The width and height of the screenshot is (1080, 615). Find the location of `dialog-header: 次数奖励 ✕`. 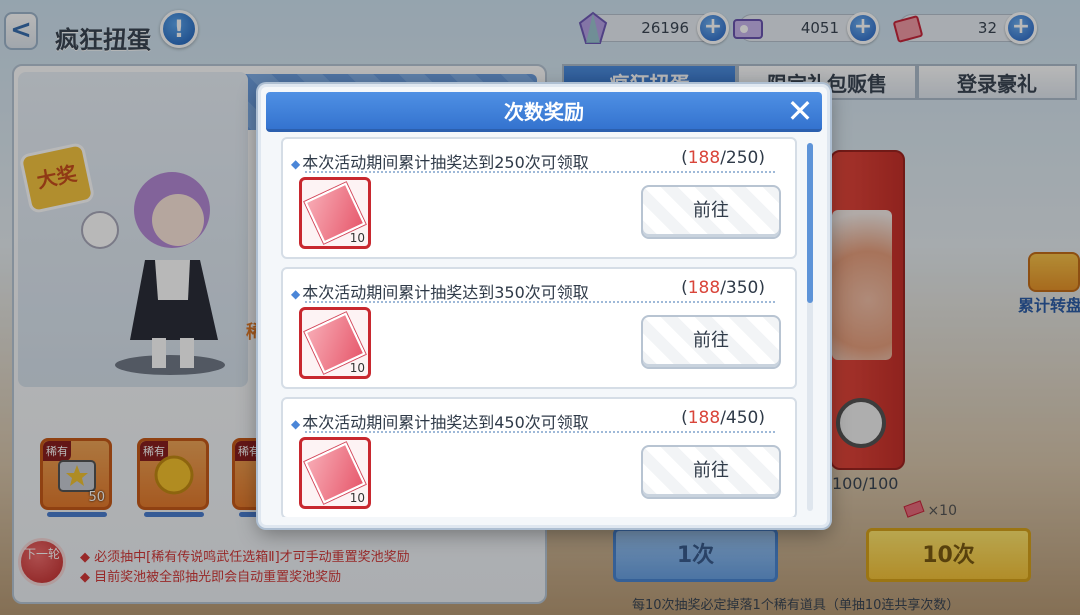

dialog-header: 次数奖励 ✕ is located at coordinates (544, 112).